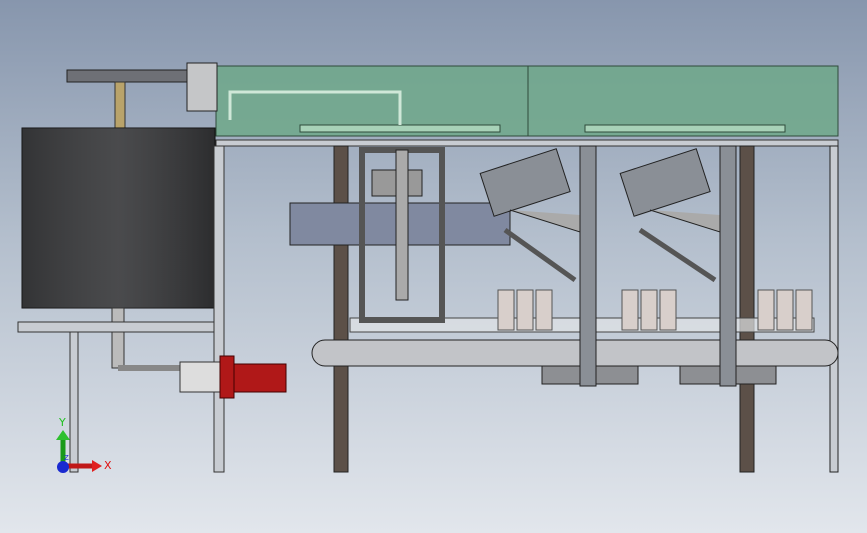 Image resolution: width=867 pixels, height=533 pixels. Describe the element at coordinates (400, 235) in the screenshot. I see `filling-head` at that location.